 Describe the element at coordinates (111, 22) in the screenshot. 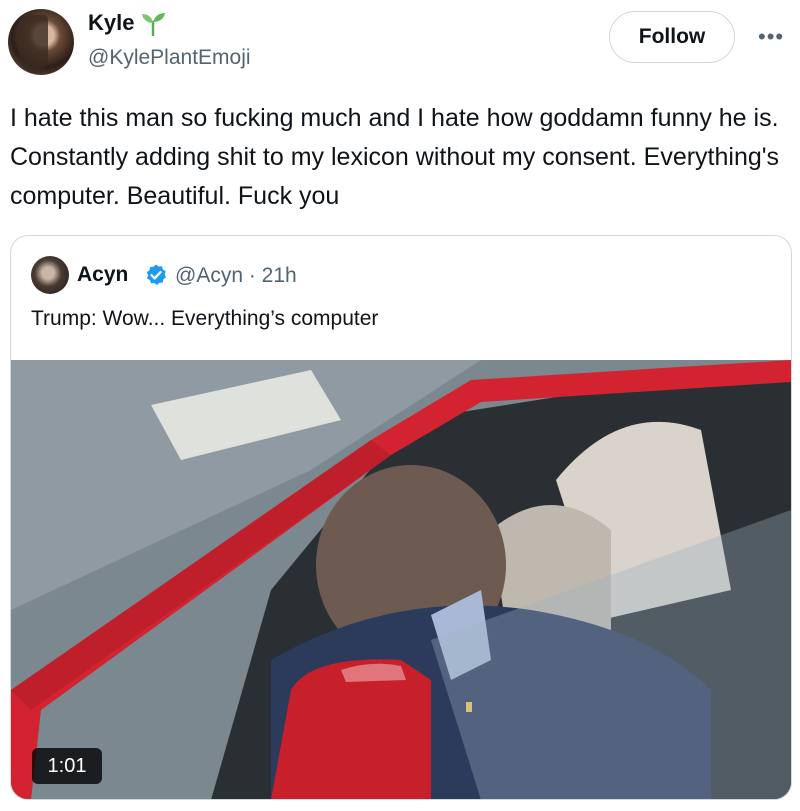

I see `author-name-text: Kyle` at that location.